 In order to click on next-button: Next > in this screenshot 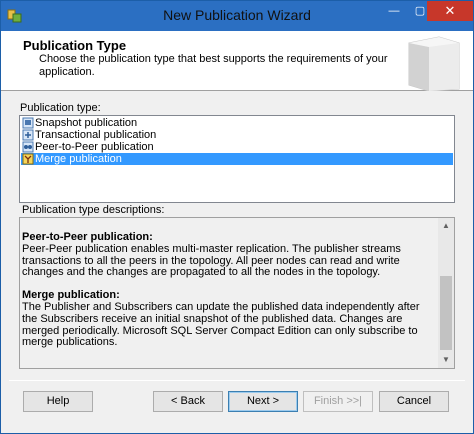, I will do `click(263, 401)`.